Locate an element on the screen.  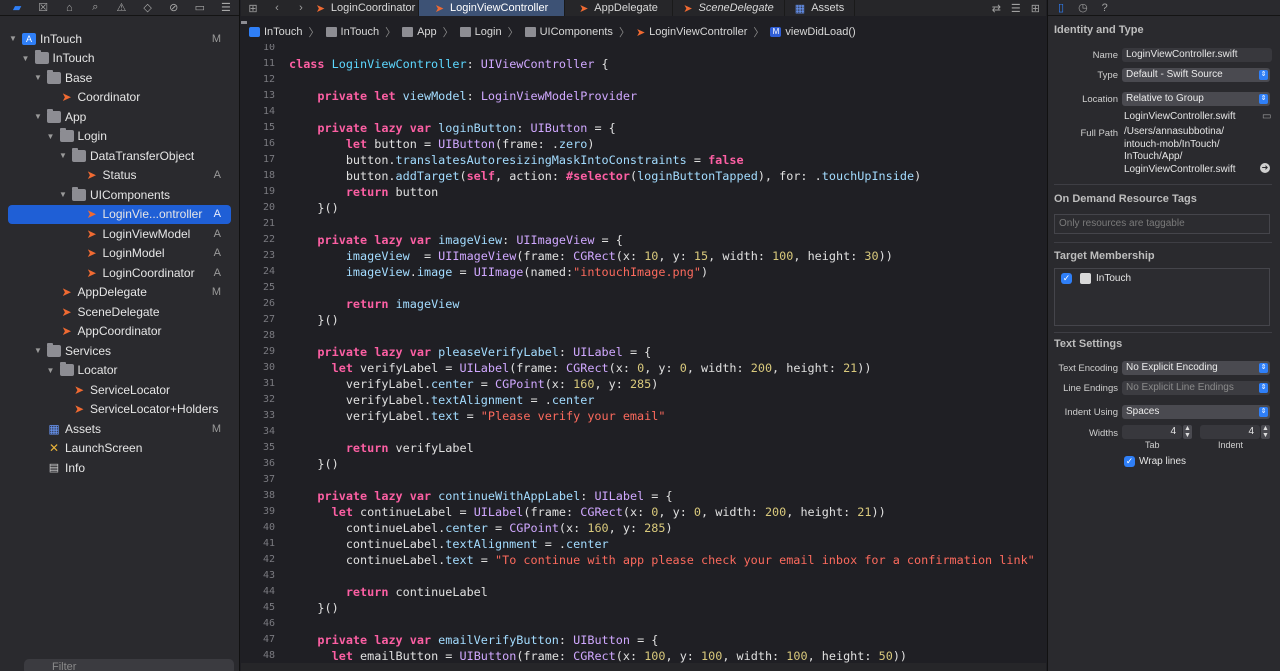
line-number: 45 is located at coordinates (268, 607).